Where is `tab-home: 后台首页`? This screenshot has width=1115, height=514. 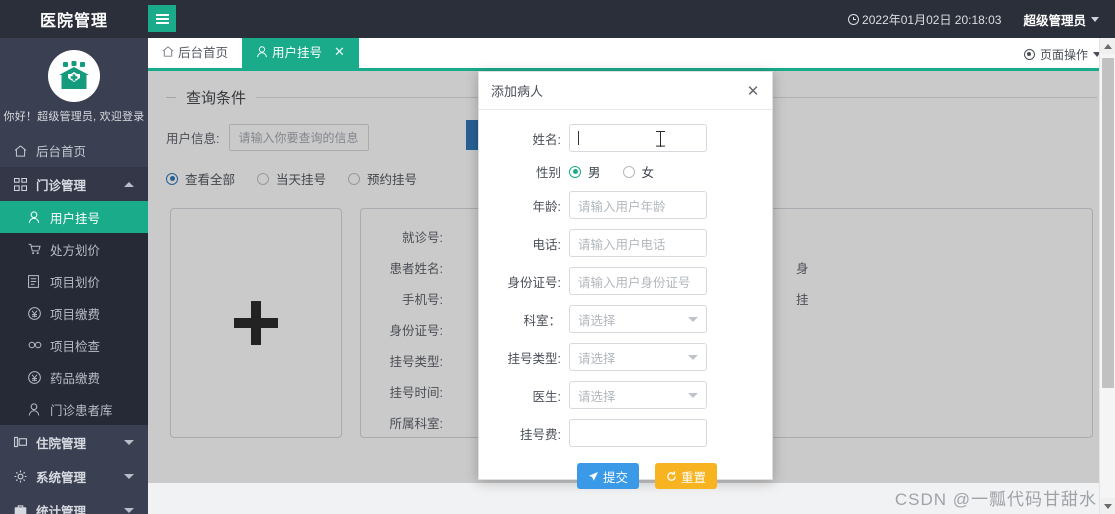 tab-home: 后台首页 is located at coordinates (195, 53).